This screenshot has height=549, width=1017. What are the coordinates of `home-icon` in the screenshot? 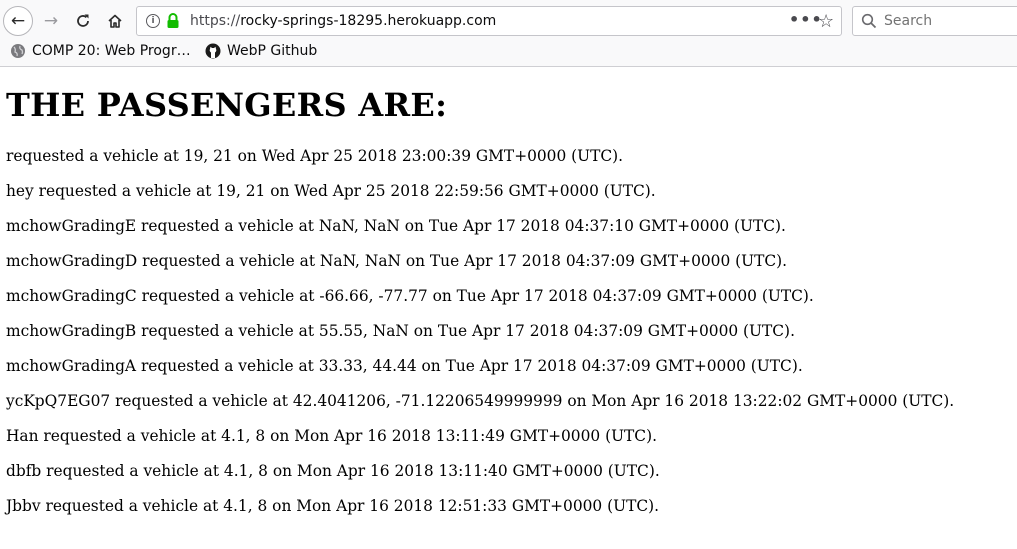 It's located at (115, 21).